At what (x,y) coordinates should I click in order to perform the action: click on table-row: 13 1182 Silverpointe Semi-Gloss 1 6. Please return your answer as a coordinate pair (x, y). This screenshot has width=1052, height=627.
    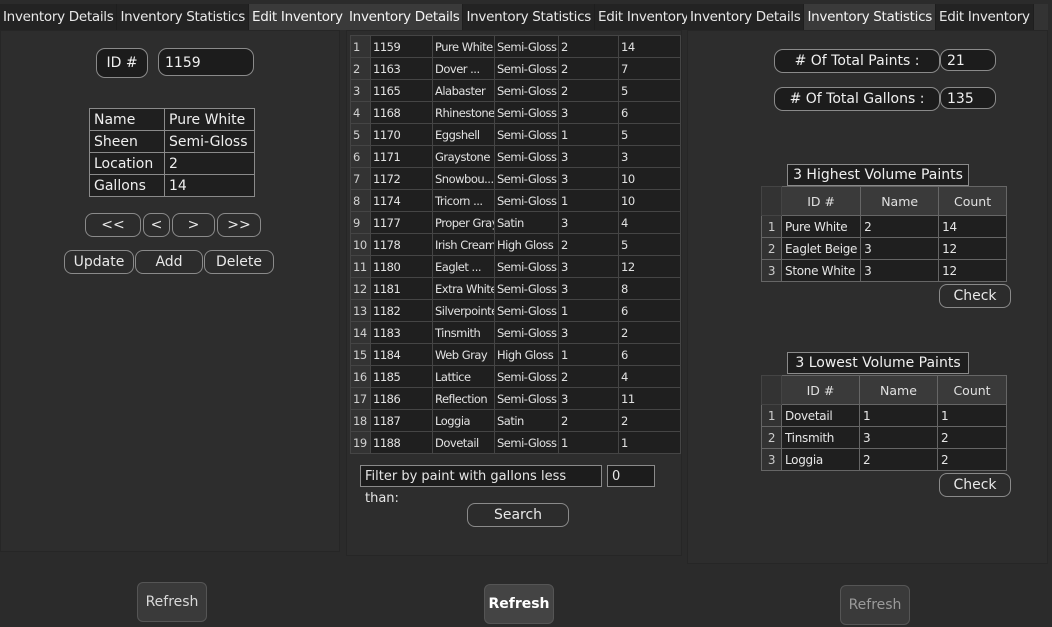
    Looking at the image, I should click on (515, 310).